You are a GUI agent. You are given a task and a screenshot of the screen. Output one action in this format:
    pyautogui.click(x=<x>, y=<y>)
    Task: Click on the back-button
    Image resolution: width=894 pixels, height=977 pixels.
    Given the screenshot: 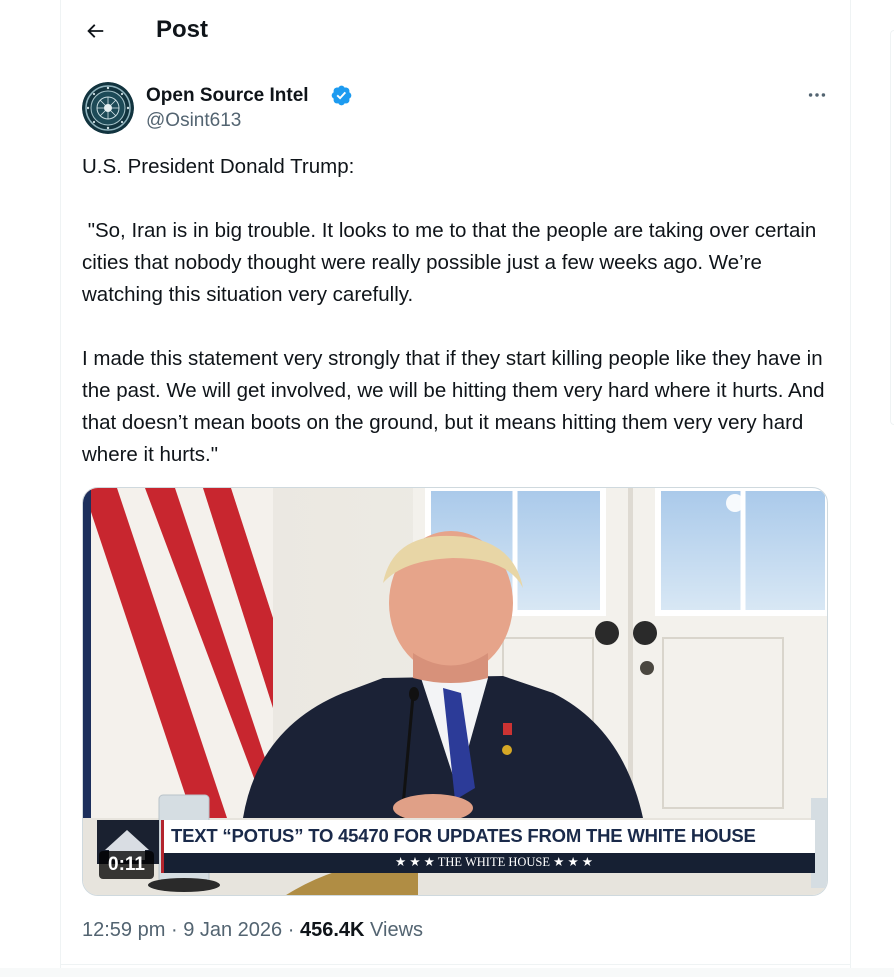 What is the action you would take?
    pyautogui.click(x=95, y=31)
    